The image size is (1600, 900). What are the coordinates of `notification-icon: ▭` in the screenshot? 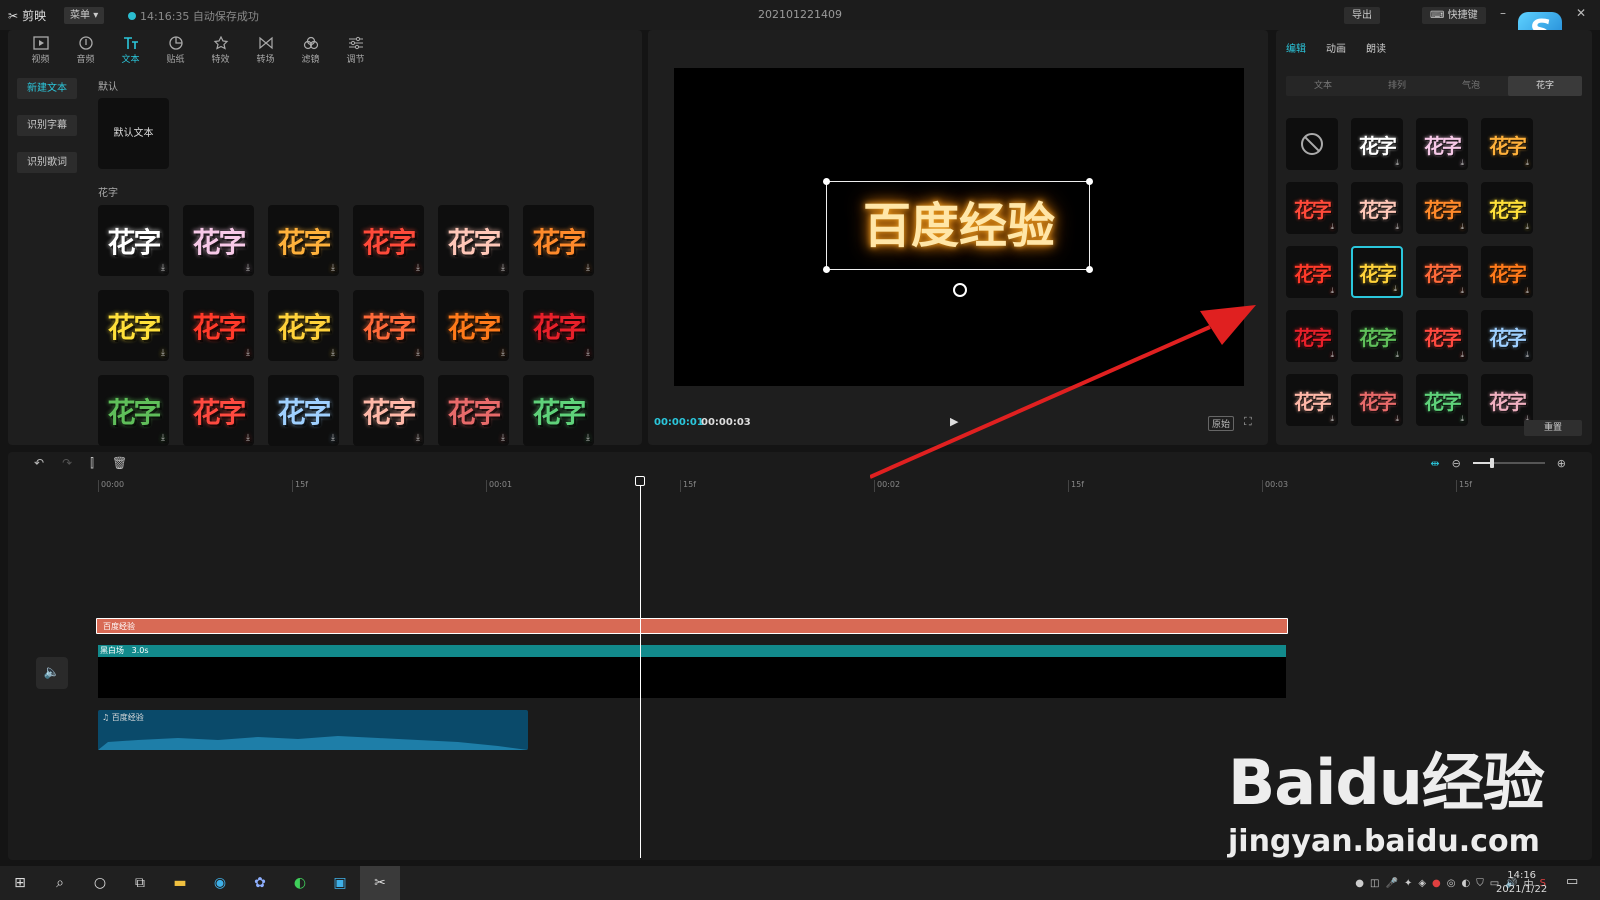 It's located at (1572, 881).